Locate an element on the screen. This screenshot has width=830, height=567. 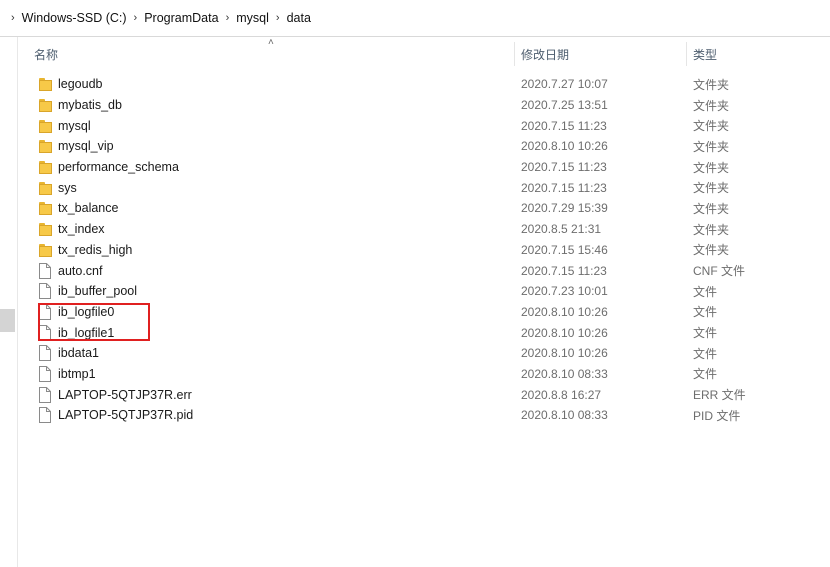
file-row: mybatis_db 2020.7.25 13:51 文件夹 is located at coordinates (424, 105).